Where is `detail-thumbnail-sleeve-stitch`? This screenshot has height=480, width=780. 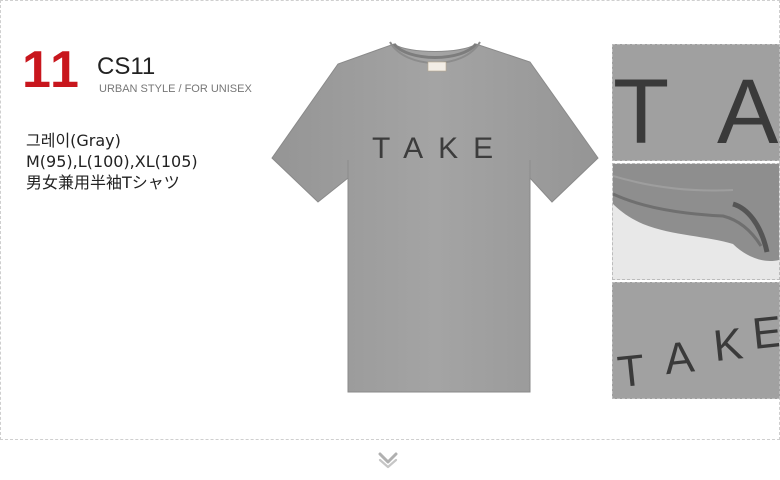 detail-thumbnail-sleeve-stitch is located at coordinates (696, 221).